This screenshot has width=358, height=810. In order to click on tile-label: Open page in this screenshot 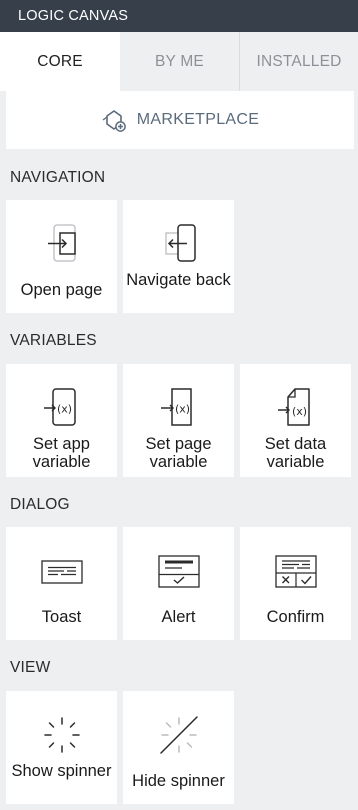, I will do `click(61, 290)`.